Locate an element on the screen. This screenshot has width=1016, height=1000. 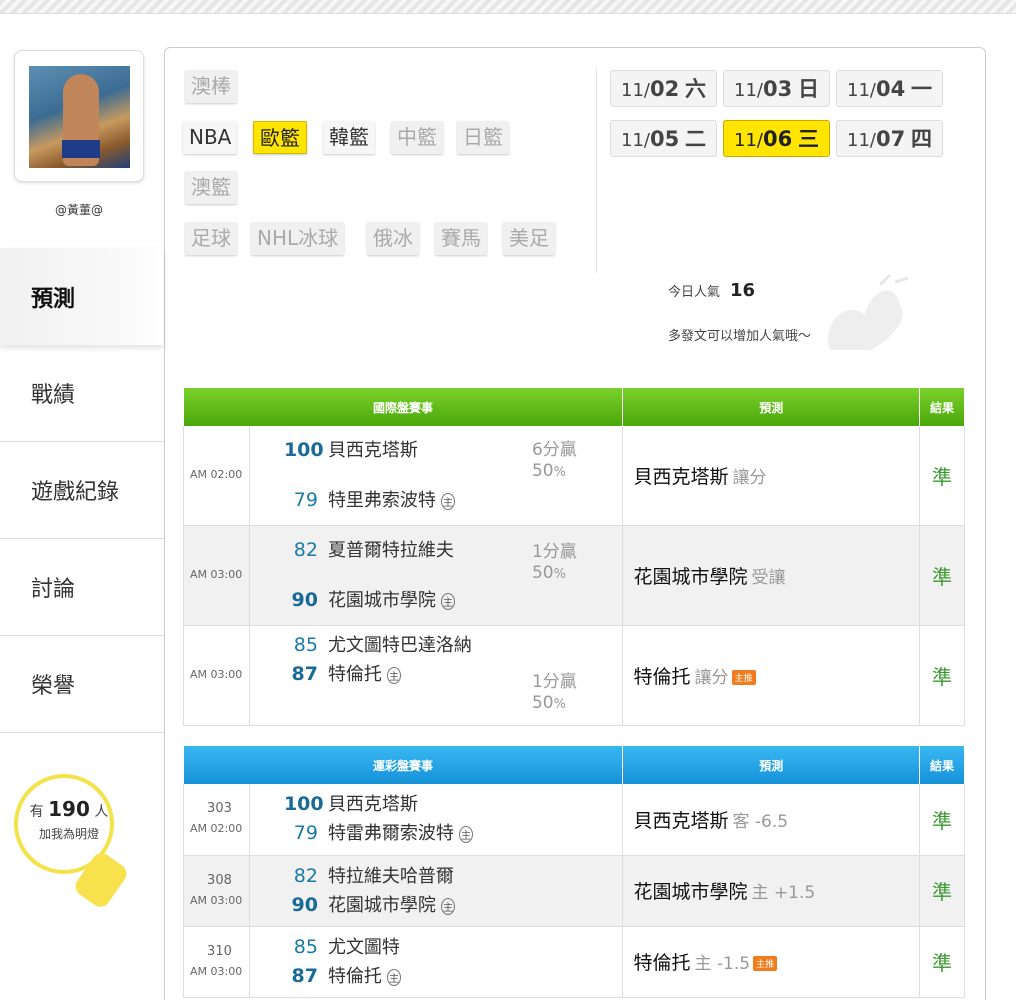
team-name: 特雷弗爾索波特 is located at coordinates (390, 834).